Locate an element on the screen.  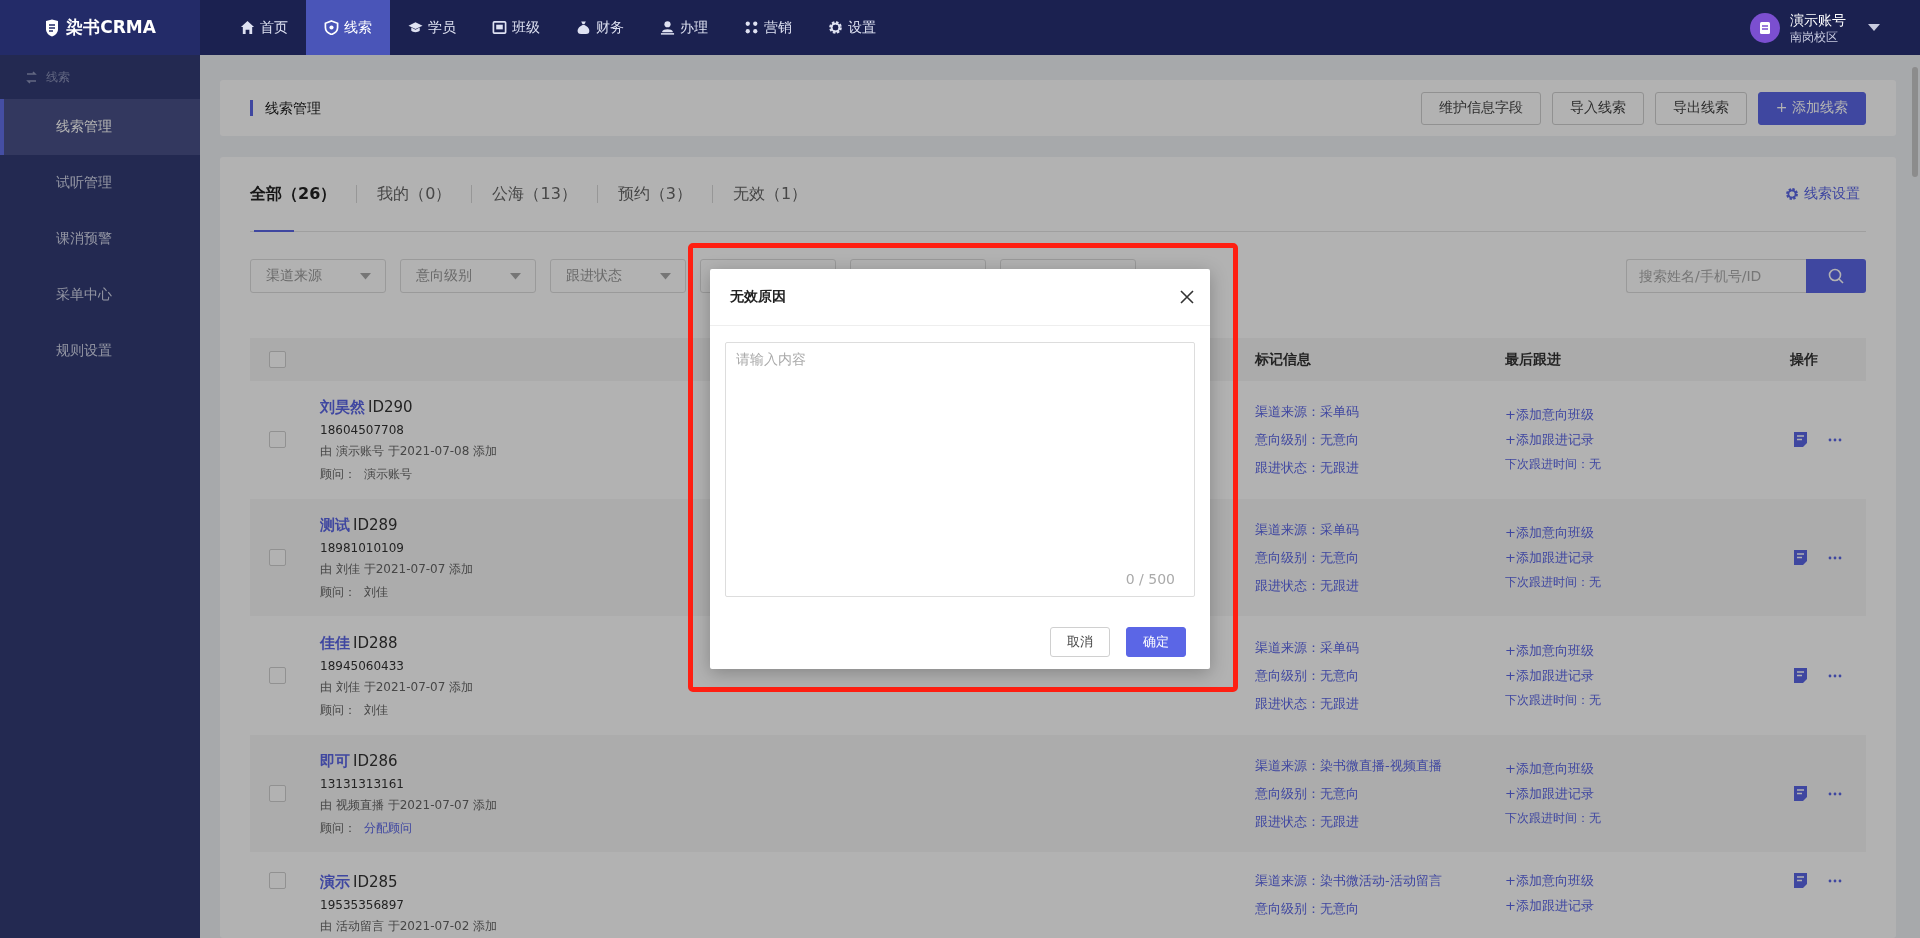
switch-icon is located at coordinates (31, 77).